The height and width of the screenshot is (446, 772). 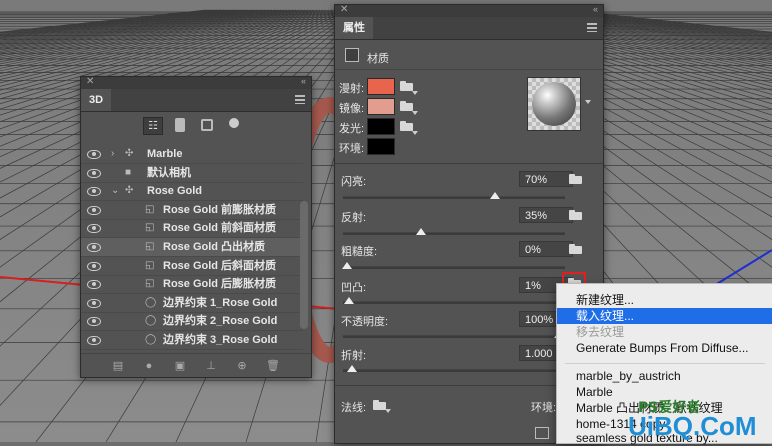 What do you see at coordinates (454, 300) in the screenshot?
I see `bump-slider` at bounding box center [454, 300].